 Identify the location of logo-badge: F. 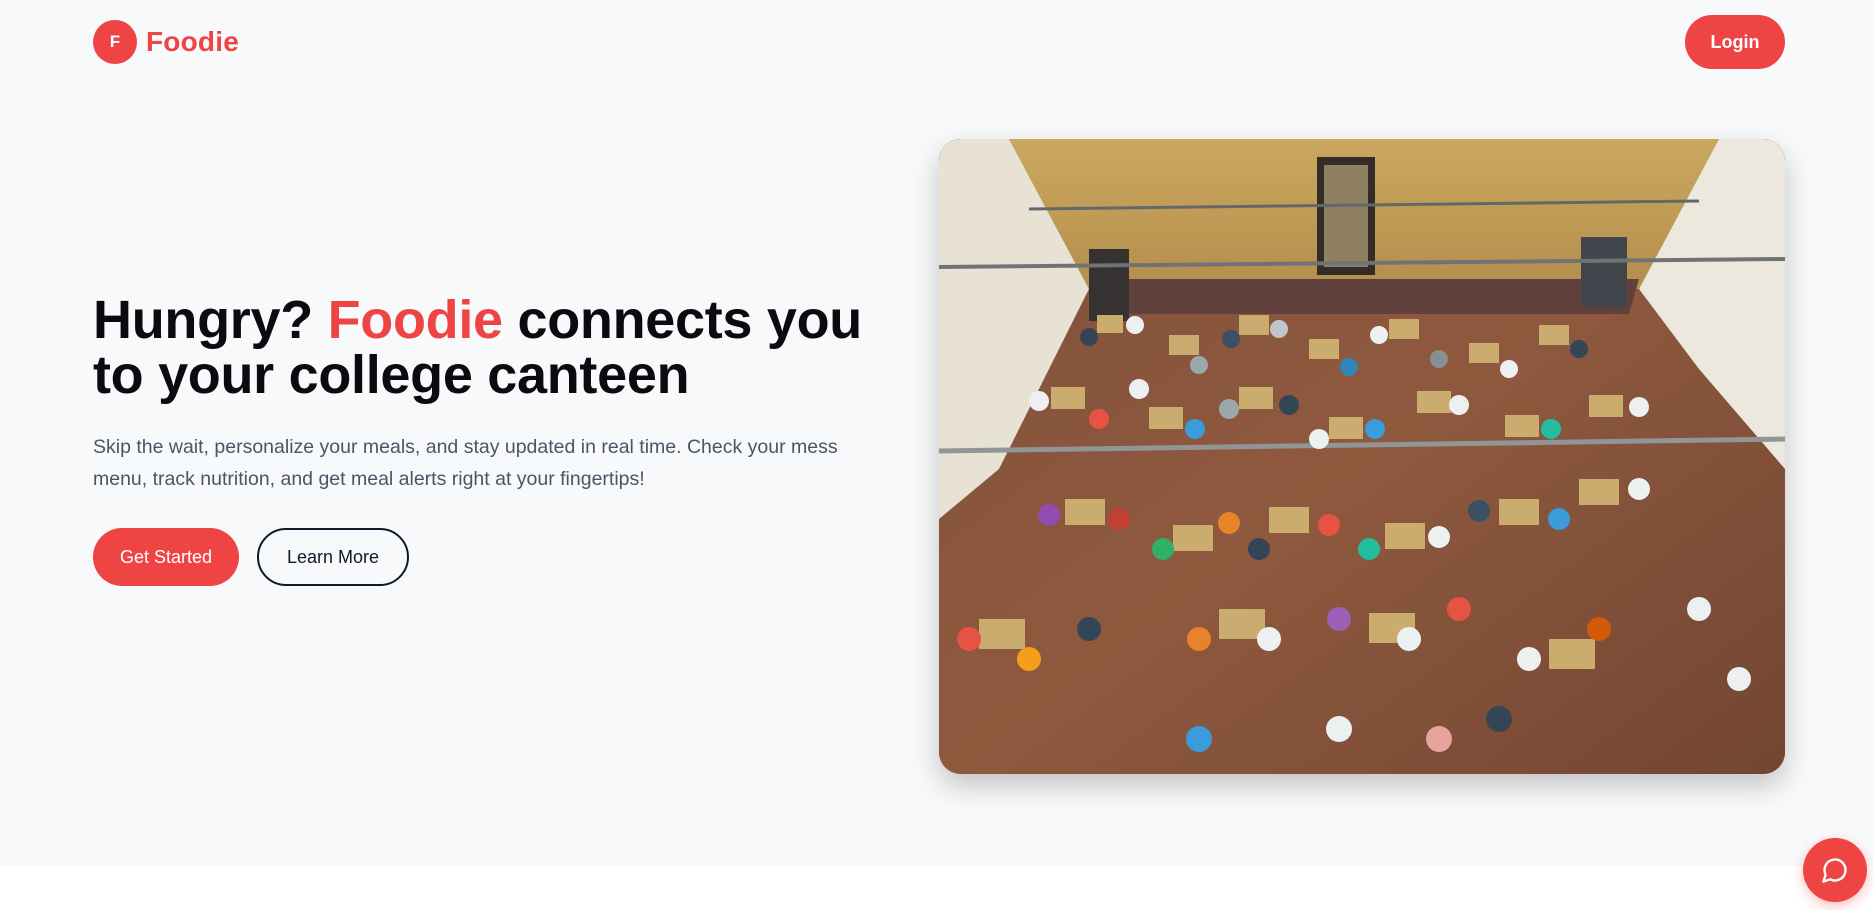
(115, 42).